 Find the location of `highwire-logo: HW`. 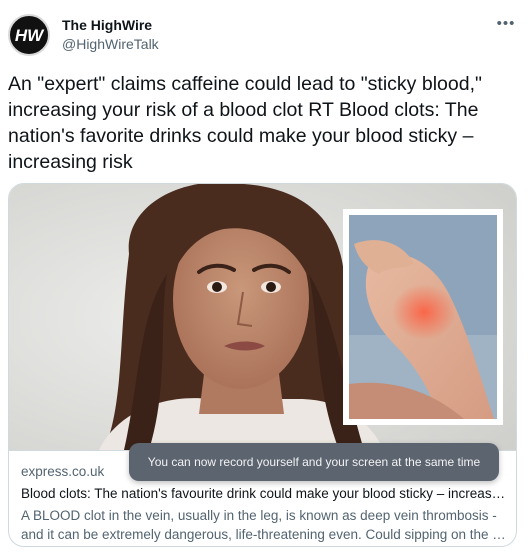

highwire-logo: HW is located at coordinates (30, 35).